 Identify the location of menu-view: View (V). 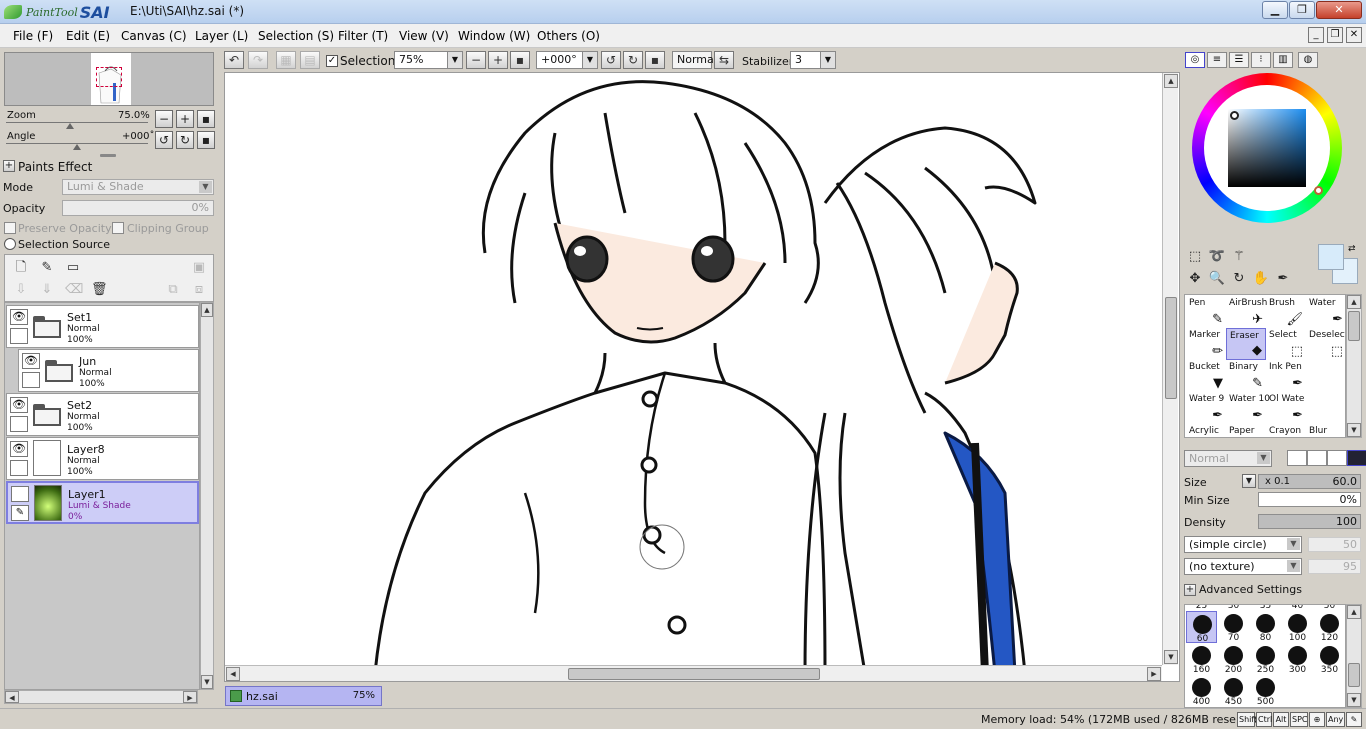
(424, 36).